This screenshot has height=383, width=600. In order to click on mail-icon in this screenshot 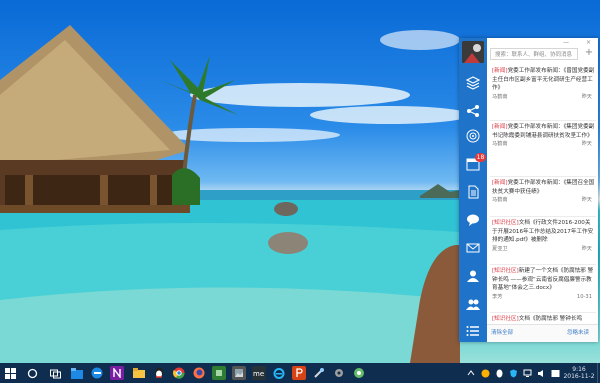, I will do `click(473, 248)`.